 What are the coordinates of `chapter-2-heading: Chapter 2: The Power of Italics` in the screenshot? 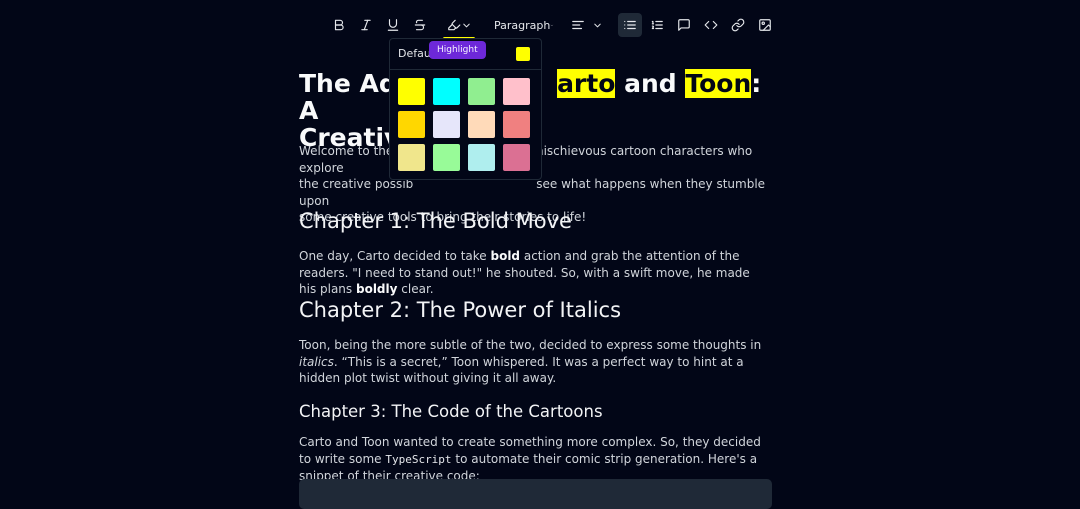 It's located at (460, 310).